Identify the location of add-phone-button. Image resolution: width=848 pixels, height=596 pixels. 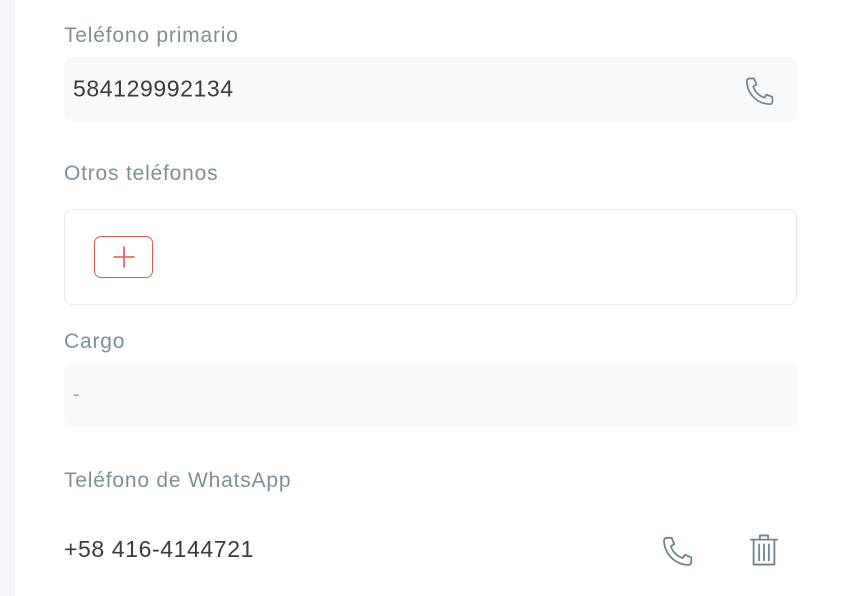
(123, 257).